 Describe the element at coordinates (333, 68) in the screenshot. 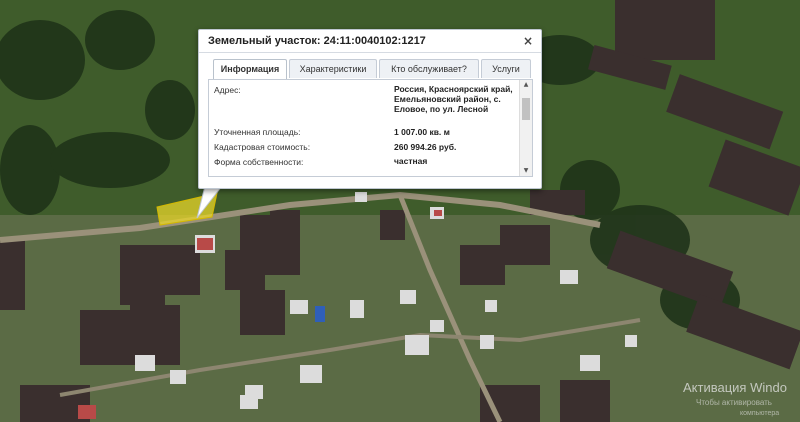

I see `tab-characteristics: Характеристики` at that location.